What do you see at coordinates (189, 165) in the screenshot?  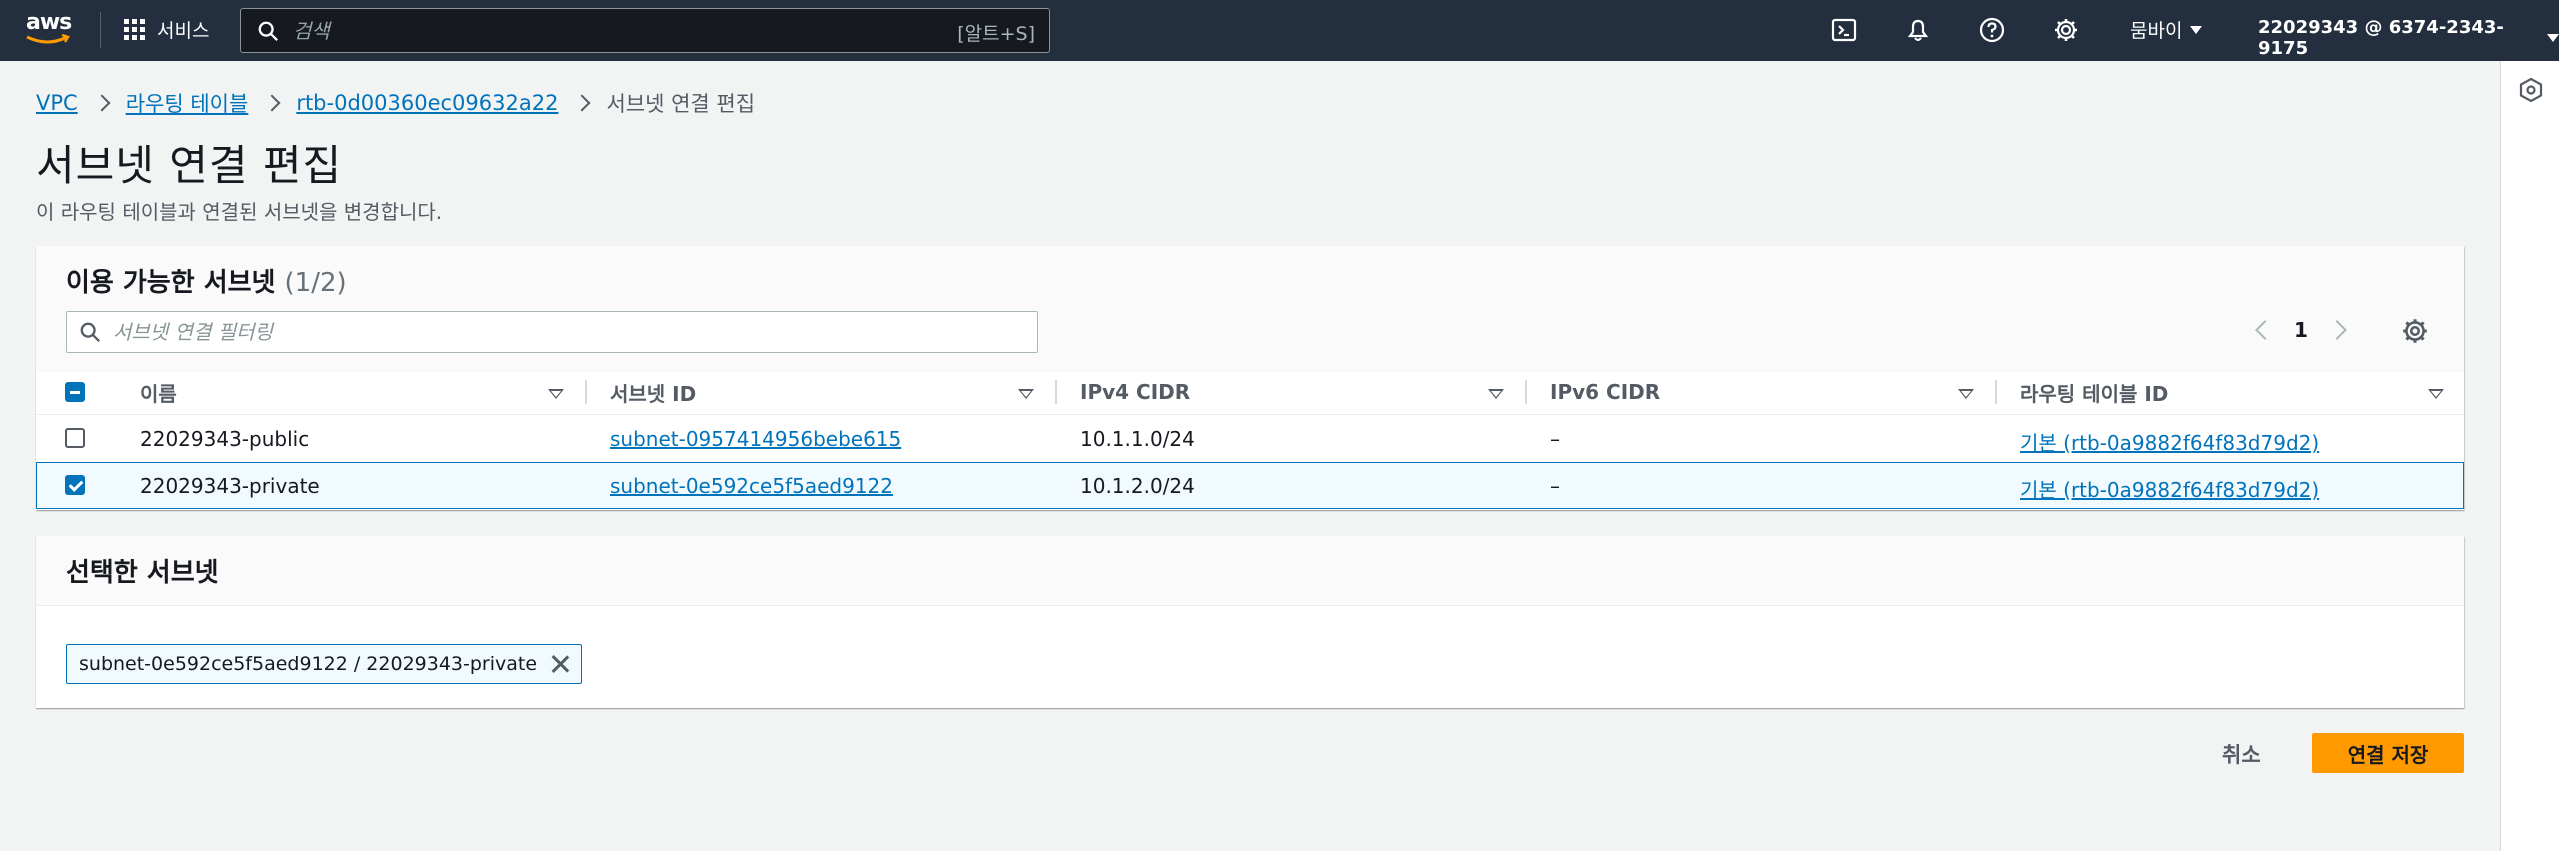 I see `page-title: 서브넷 연결 편집` at bounding box center [189, 165].